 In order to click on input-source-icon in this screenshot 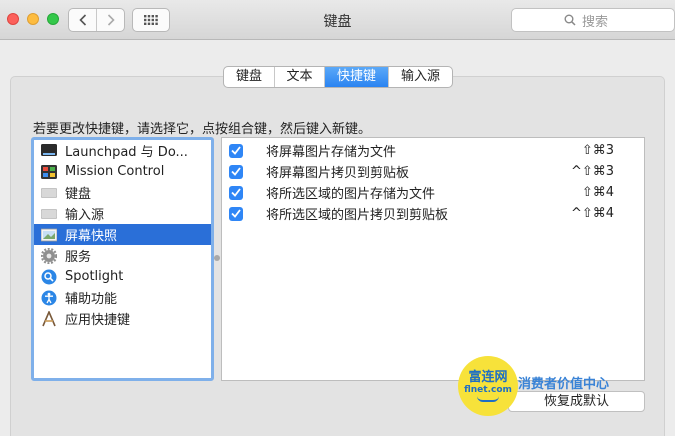, I will do `click(49, 214)`.